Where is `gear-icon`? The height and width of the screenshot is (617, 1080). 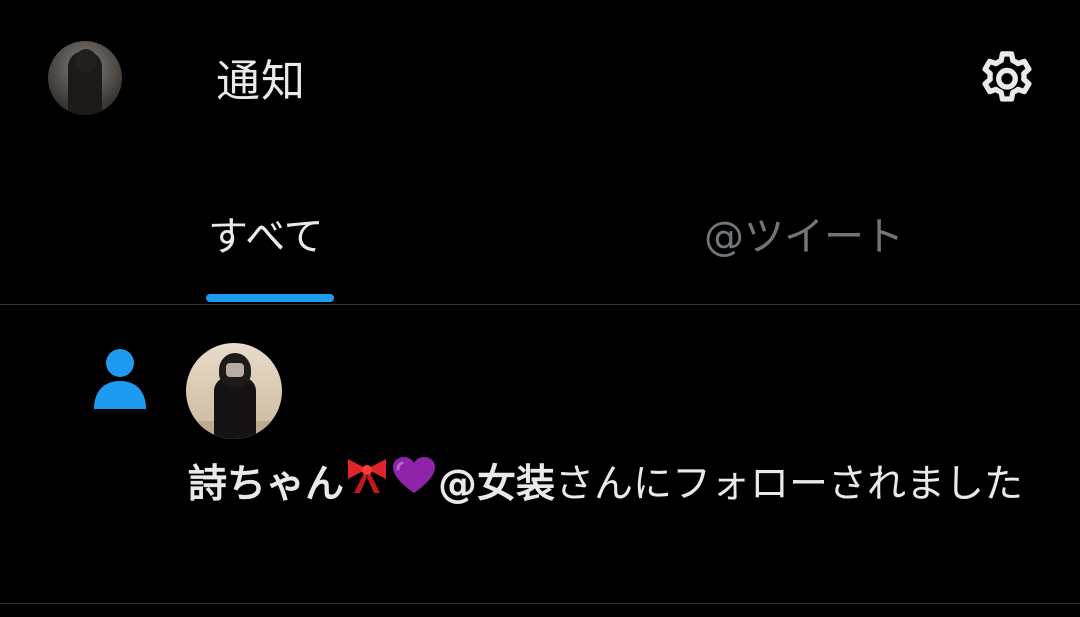
gear-icon is located at coordinates (1007, 76).